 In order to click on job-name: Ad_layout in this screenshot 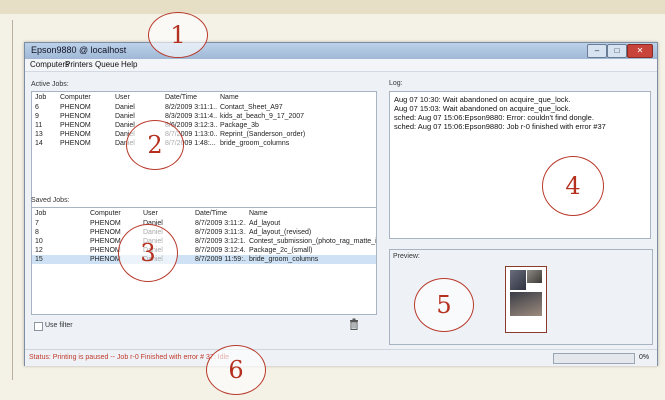, I will do `click(265, 223)`.